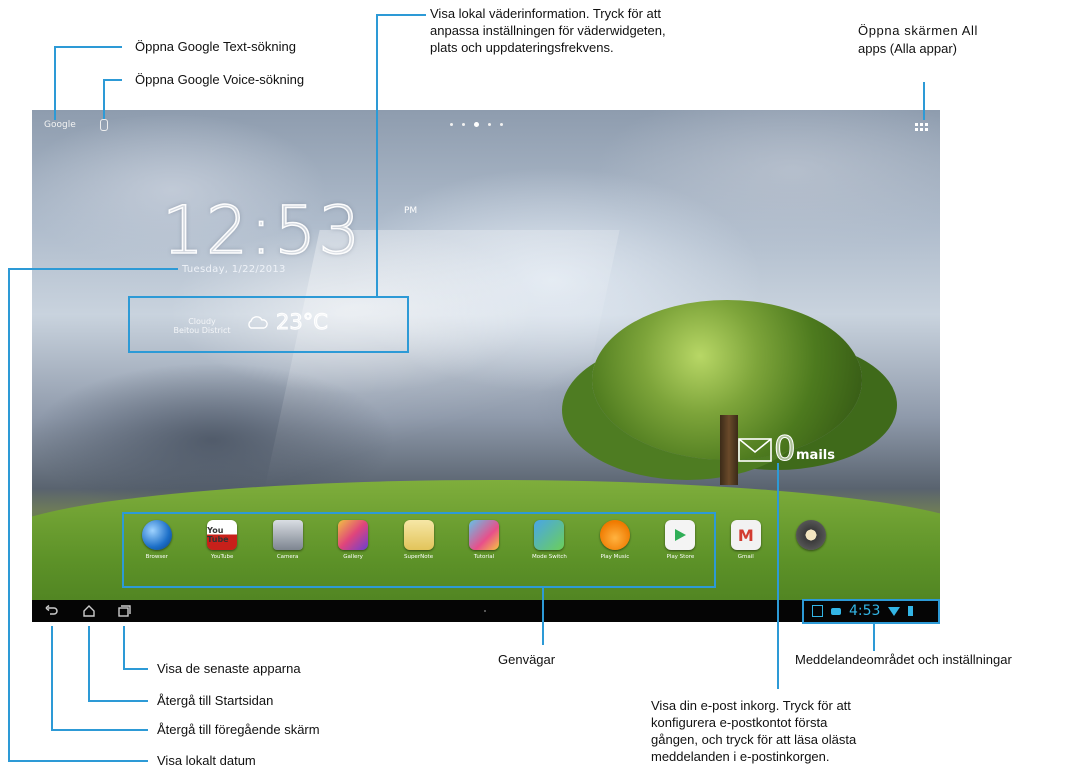 This screenshot has width=1081, height=783. I want to click on shortcuts-highlight-box, so click(419, 550).